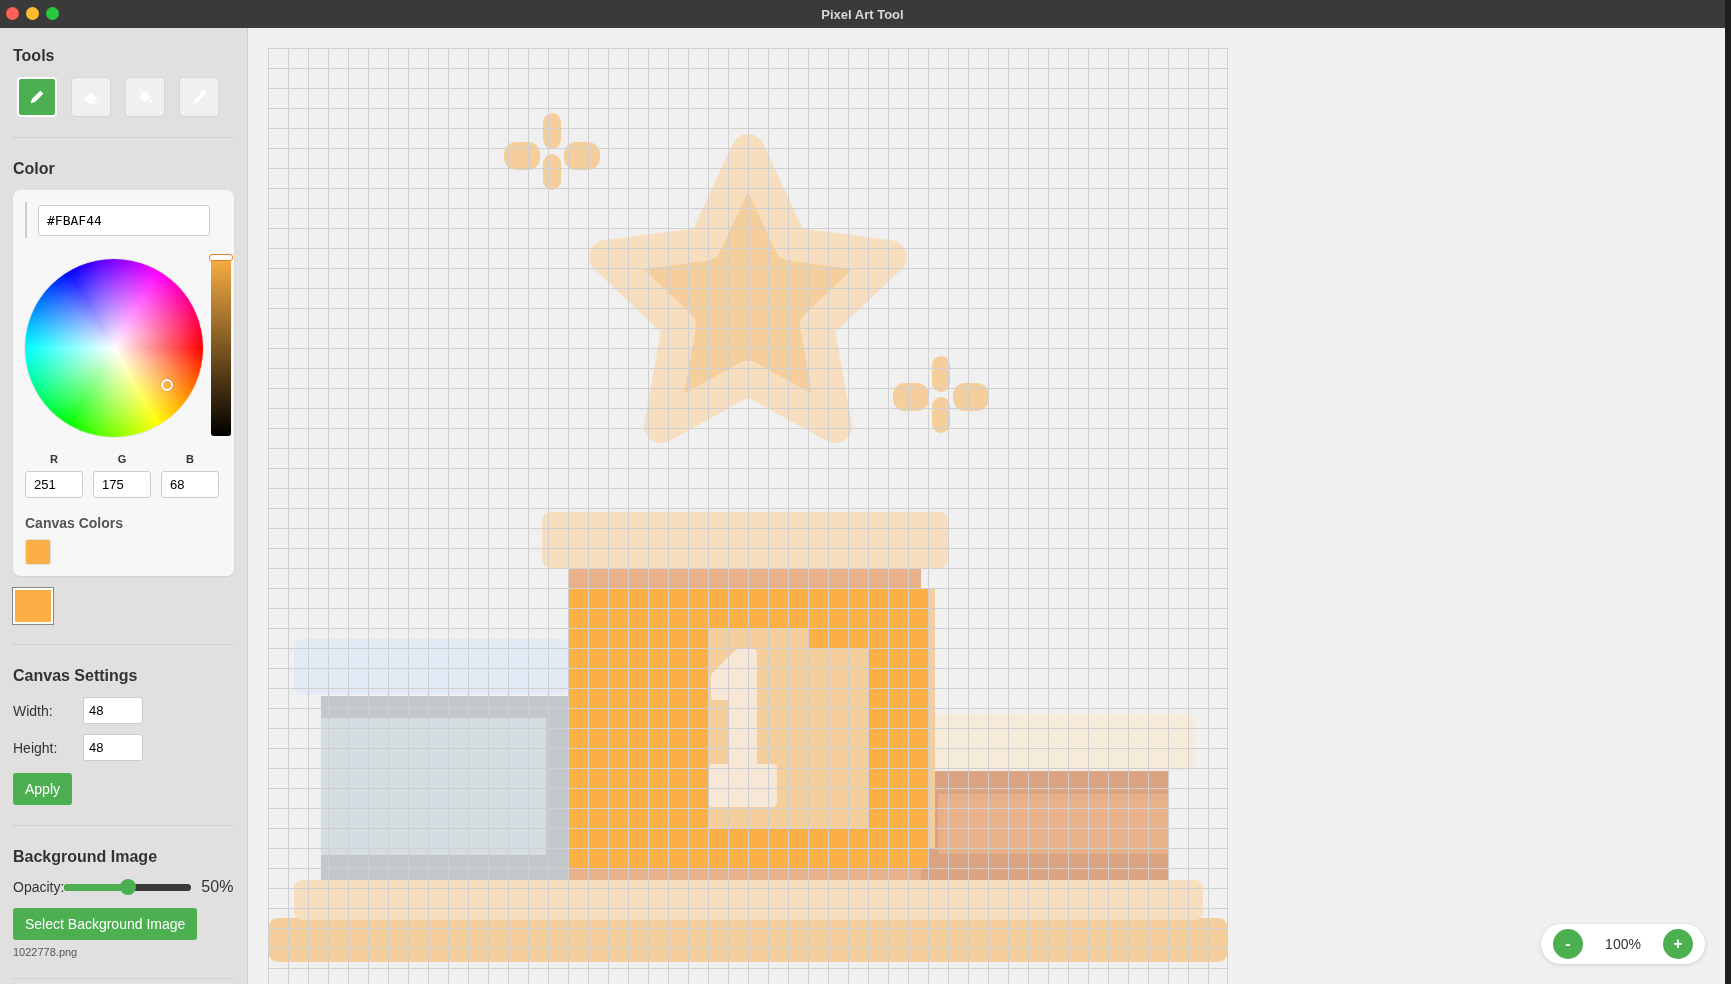 The image size is (1731, 984). I want to click on channel-label: R, so click(54, 459).